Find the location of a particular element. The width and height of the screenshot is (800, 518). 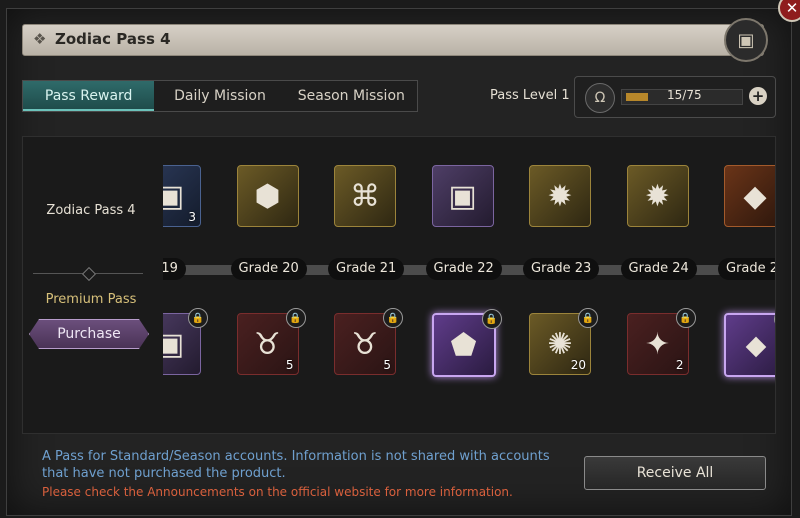

pass-level-label: Pass Level 1 is located at coordinates (530, 95).